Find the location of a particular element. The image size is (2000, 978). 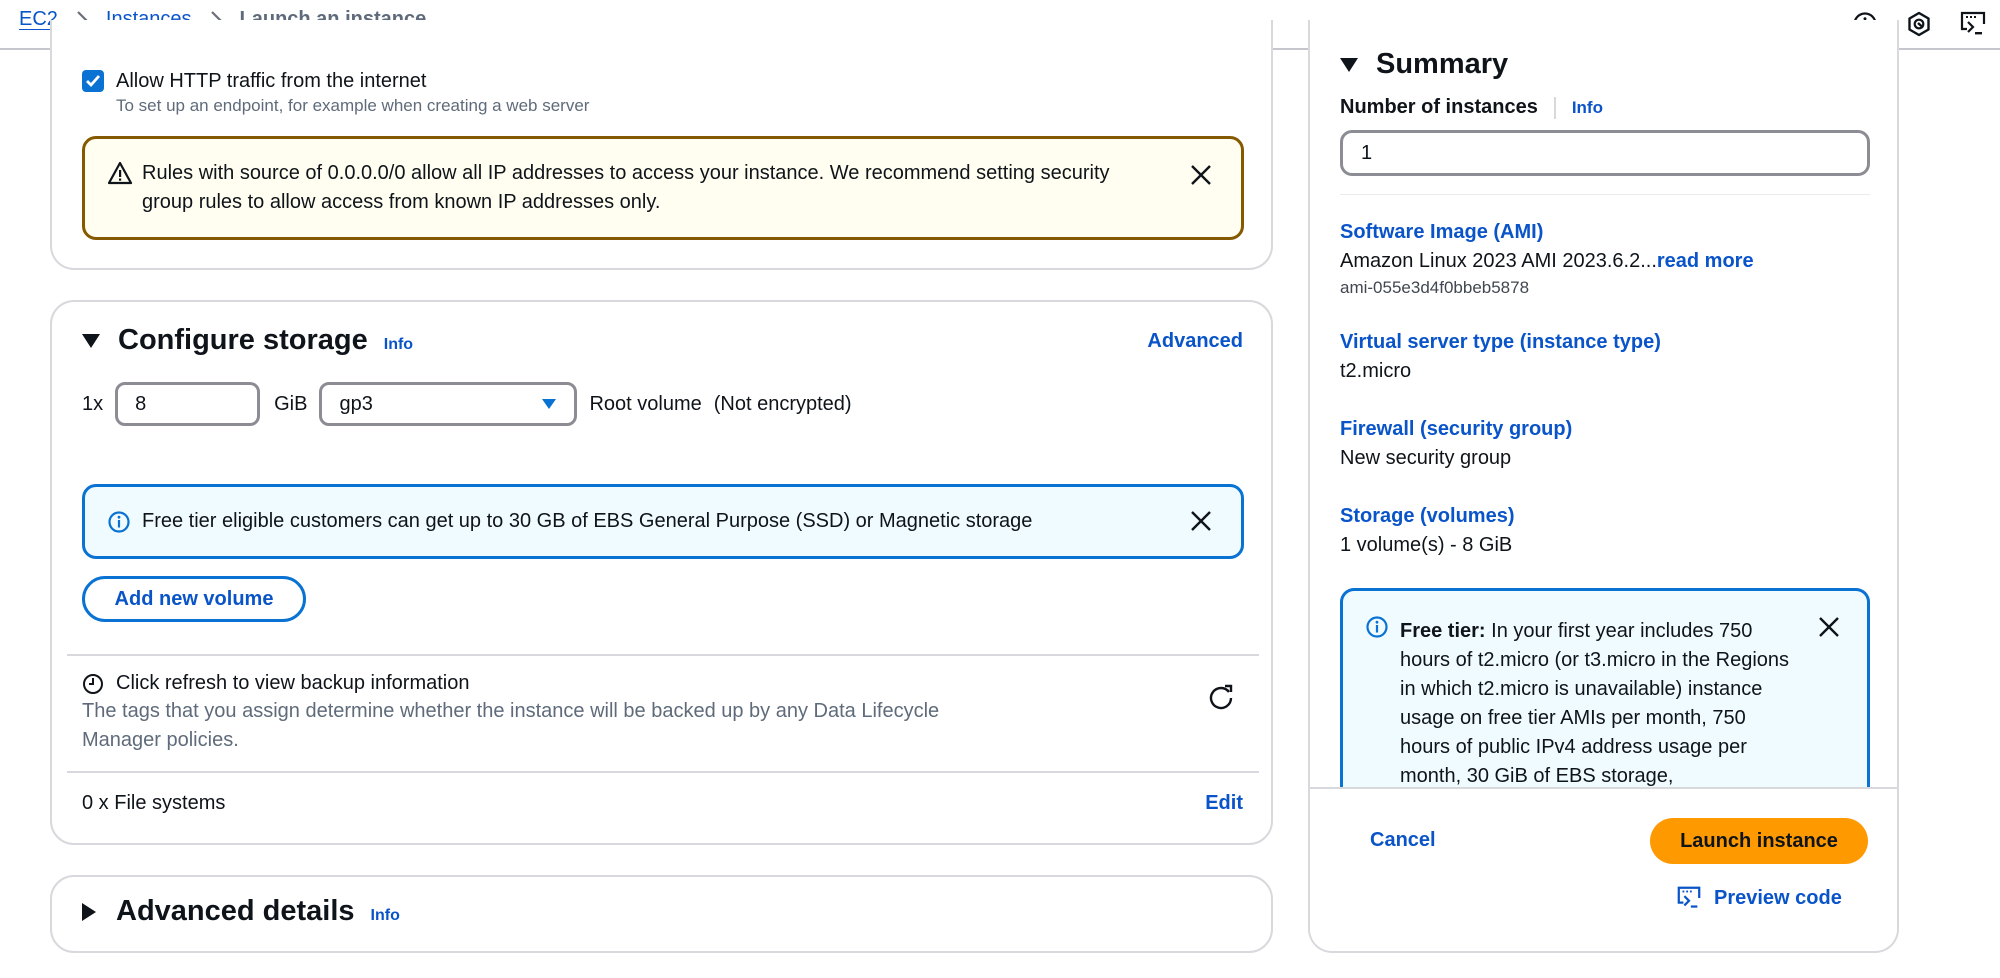

instance-type-link: Virtual server type (instance type) is located at coordinates (1500, 342).